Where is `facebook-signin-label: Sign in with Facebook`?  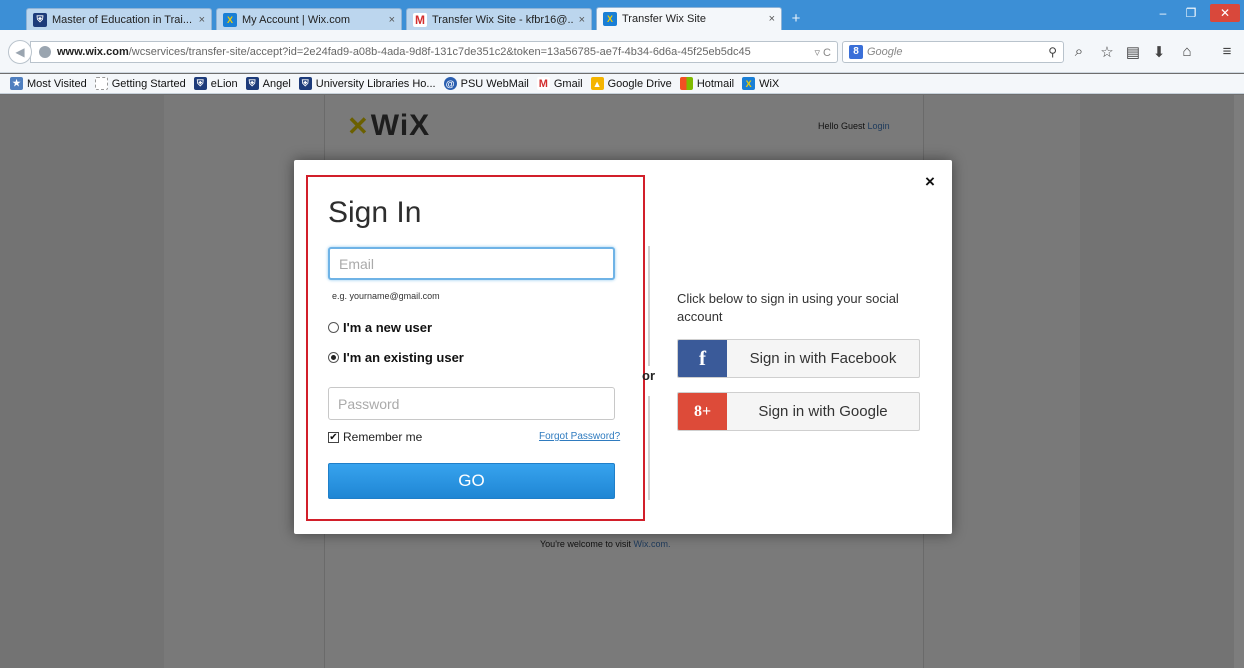
facebook-signin-label: Sign in with Facebook is located at coordinates (823, 358).